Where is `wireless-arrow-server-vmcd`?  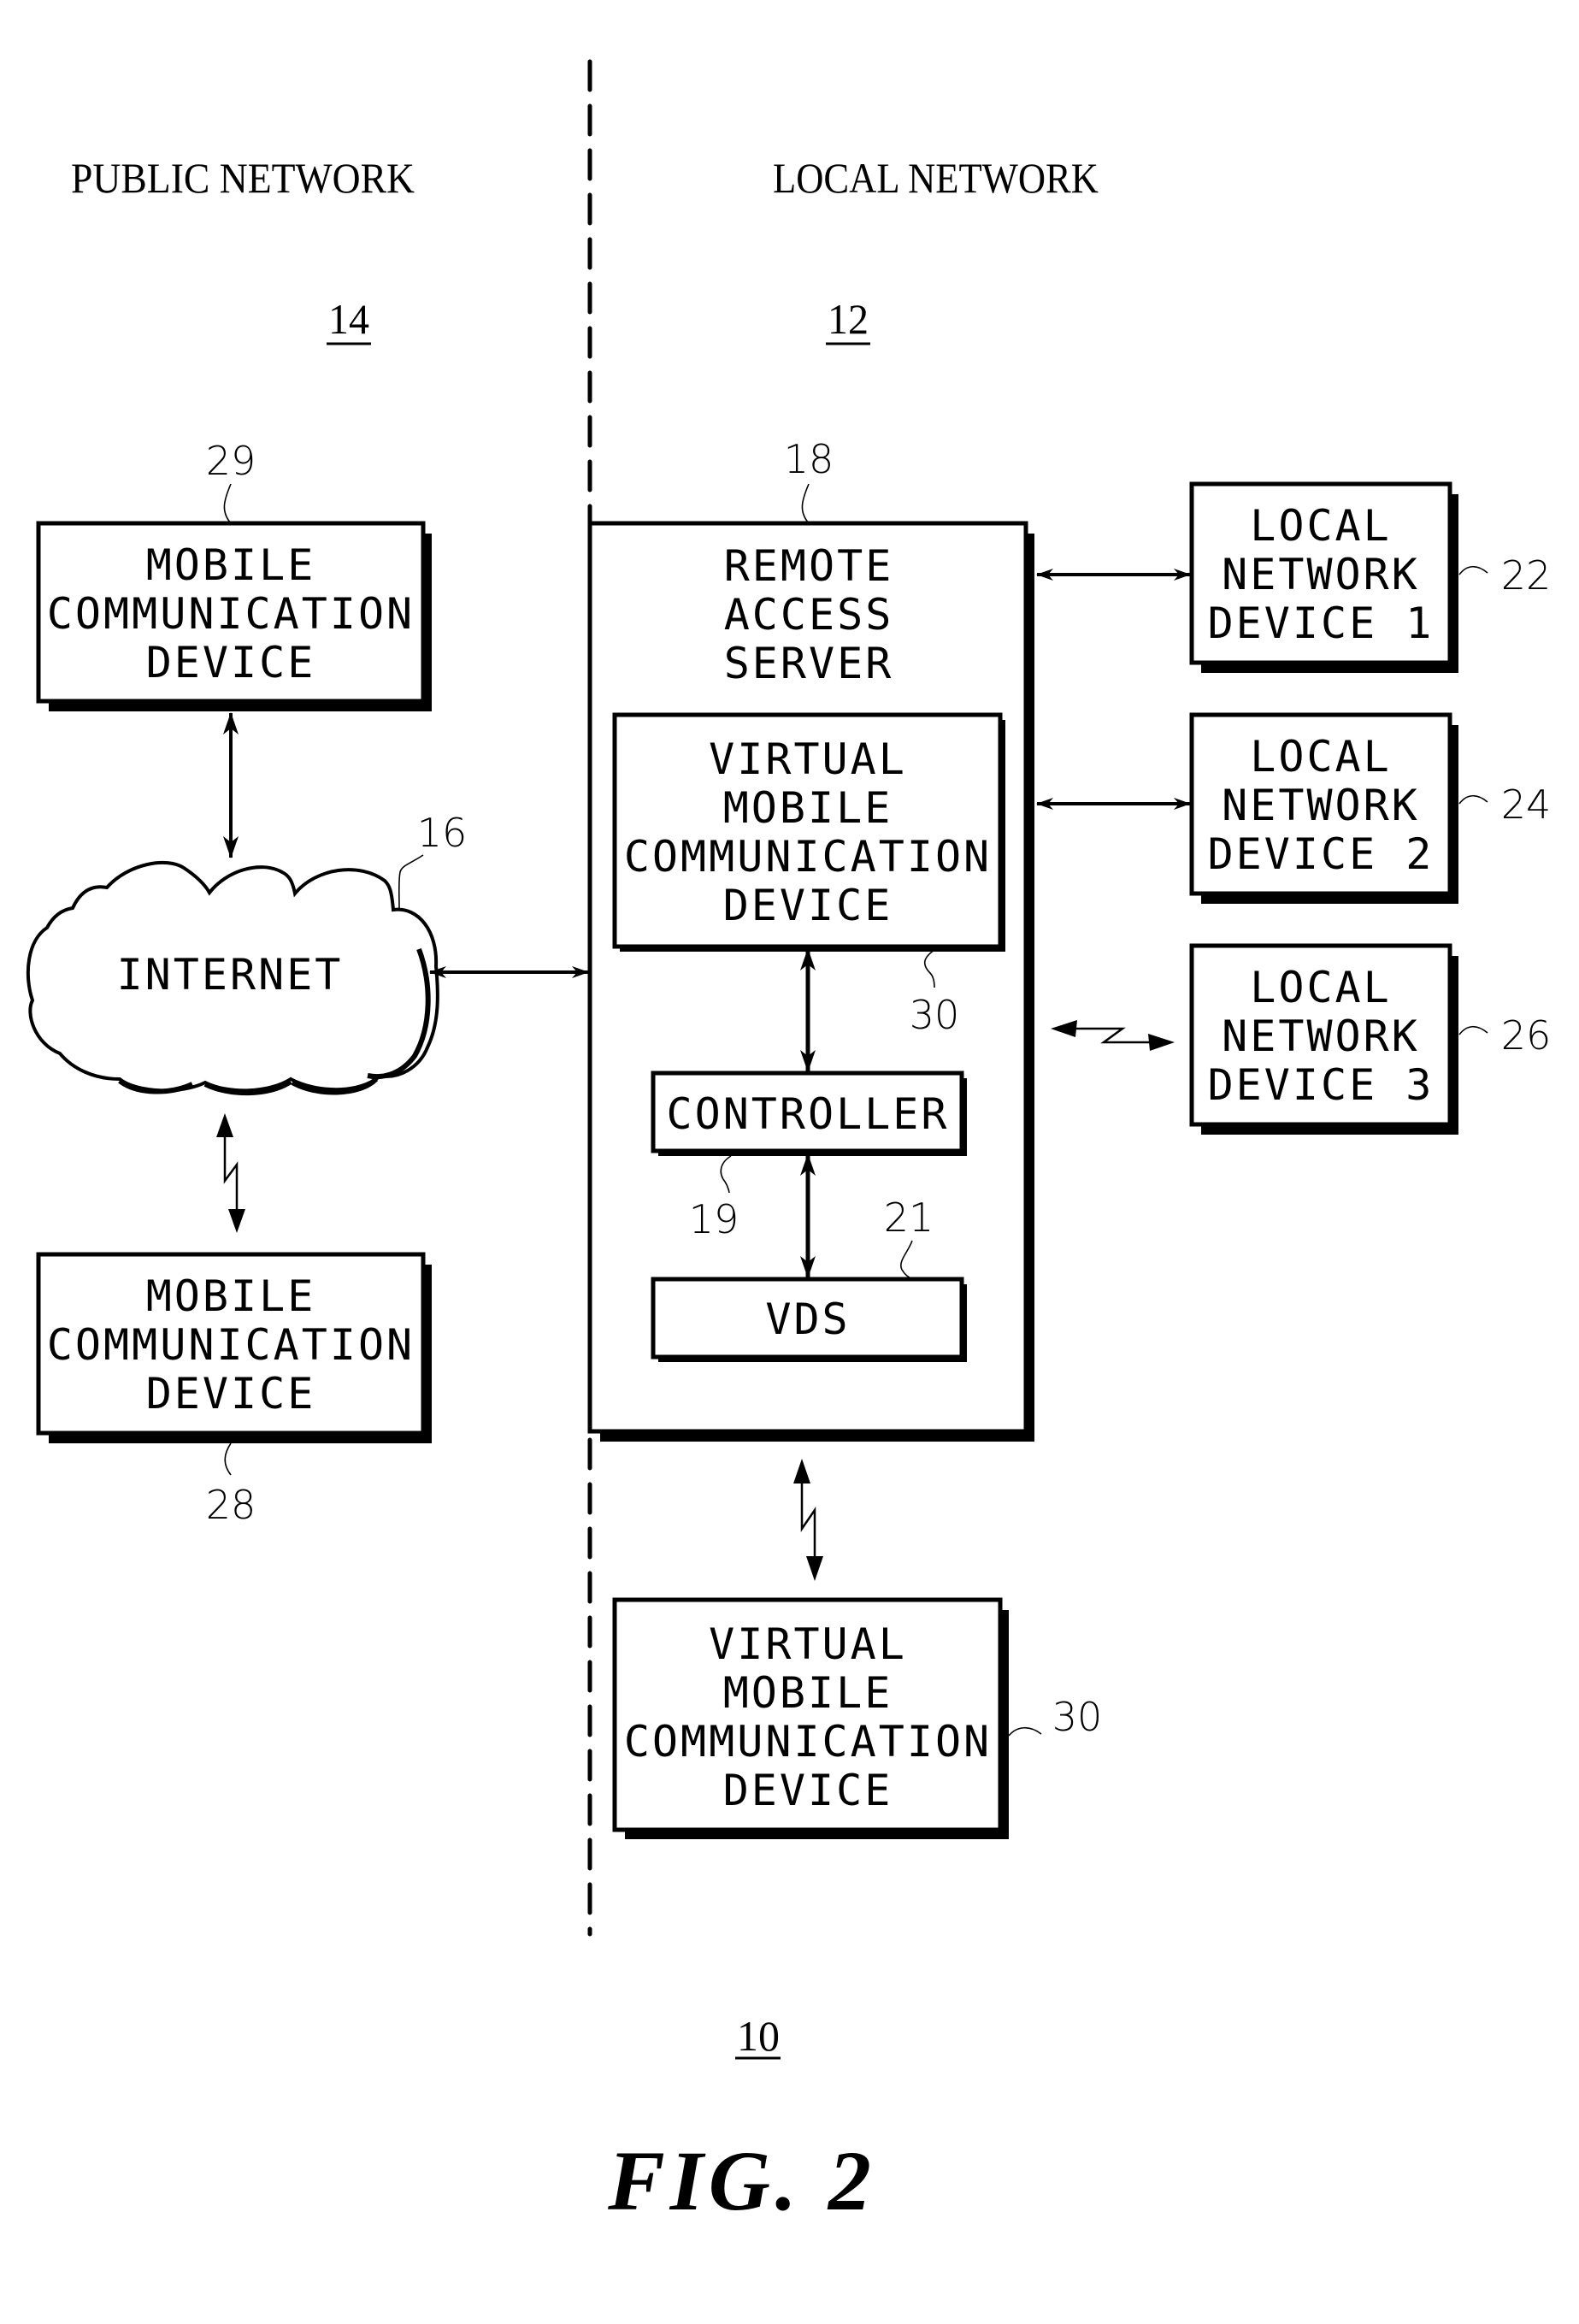 wireless-arrow-server-vmcd is located at coordinates (808, 1520).